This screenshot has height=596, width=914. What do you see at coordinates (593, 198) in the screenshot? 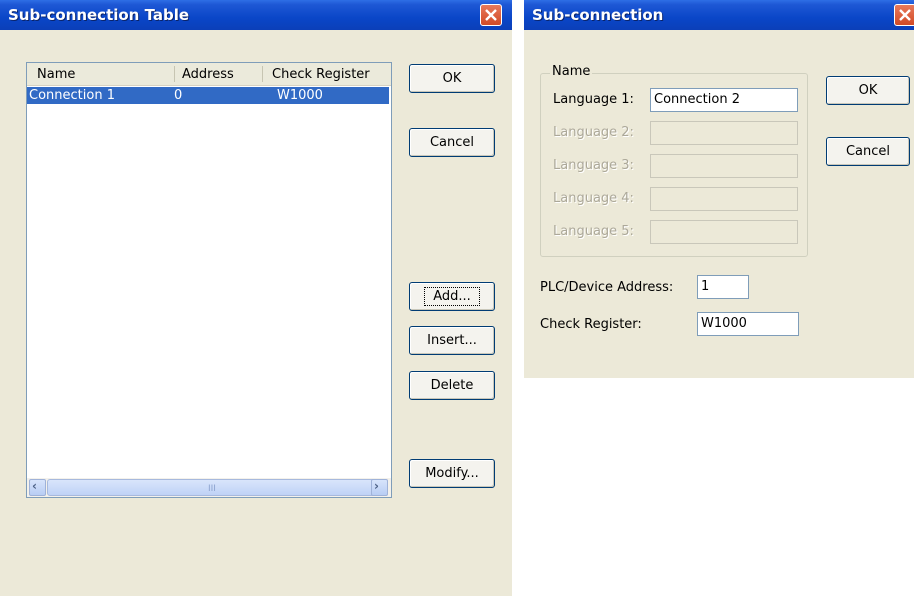
I see `language-4-label: Language 4:` at bounding box center [593, 198].